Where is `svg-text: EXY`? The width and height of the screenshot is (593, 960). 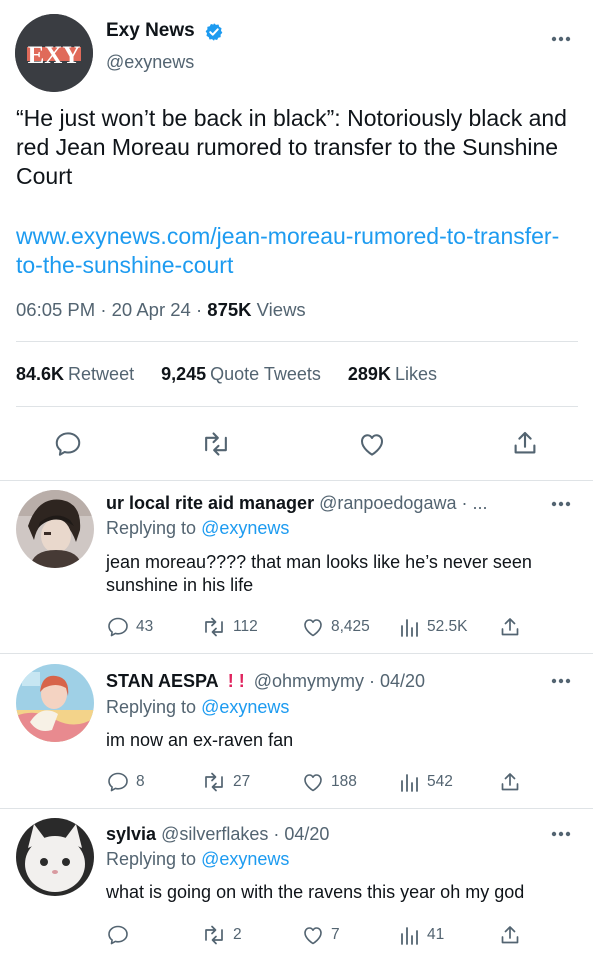 svg-text: EXY is located at coordinates (54, 55).